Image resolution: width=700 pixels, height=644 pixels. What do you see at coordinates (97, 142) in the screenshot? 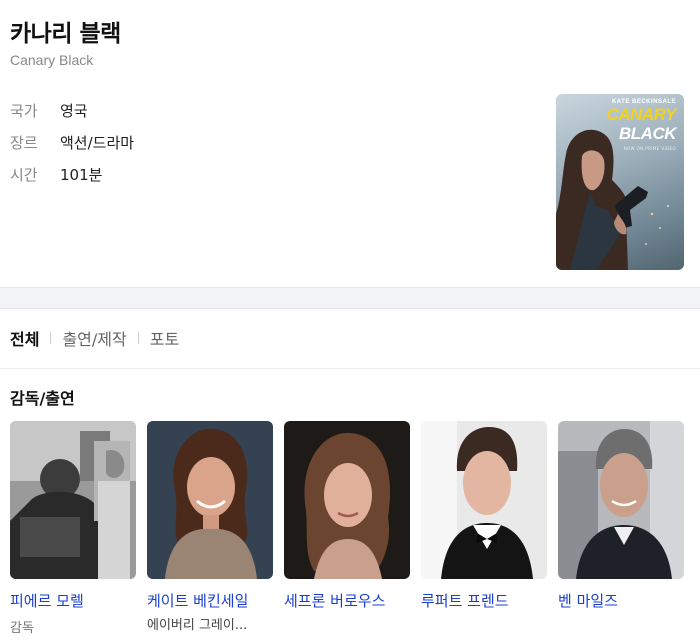
I see `meta-value: 액션/드라마` at bounding box center [97, 142].